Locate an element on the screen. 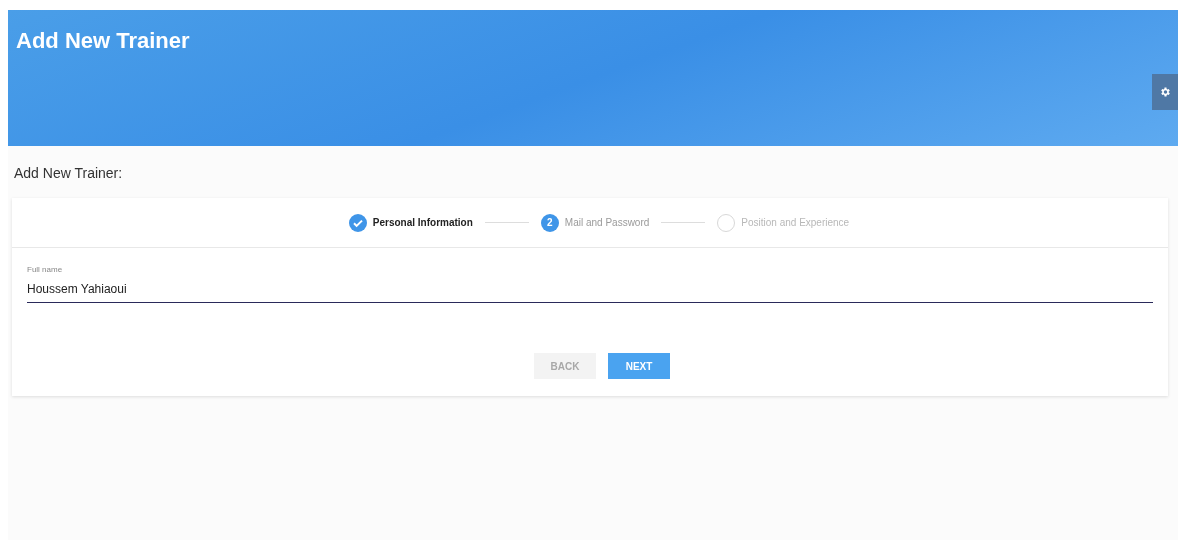 The image size is (1178, 540). check-icon is located at coordinates (357, 222).